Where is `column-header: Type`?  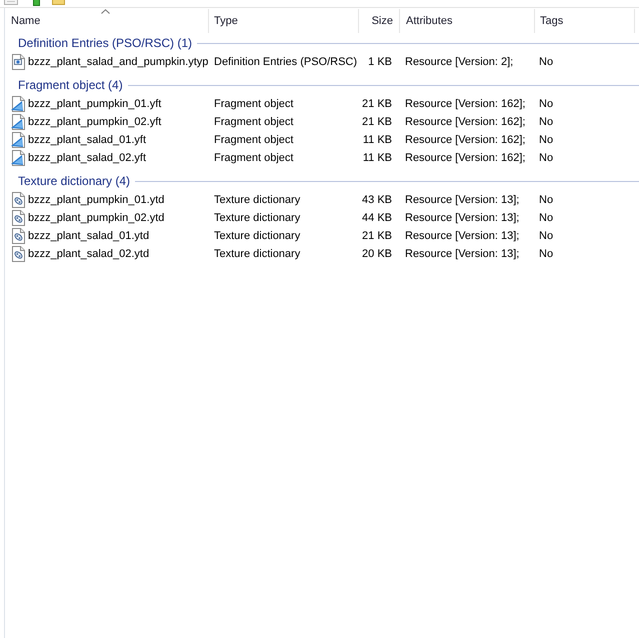
column-header: Type is located at coordinates (284, 21).